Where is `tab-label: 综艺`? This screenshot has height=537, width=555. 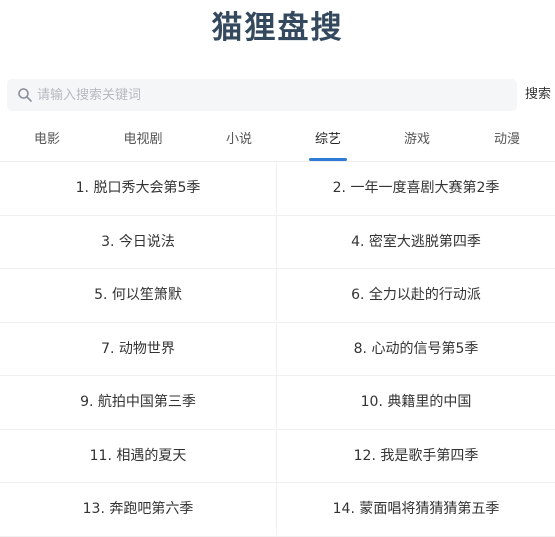 tab-label: 综艺 is located at coordinates (327, 139).